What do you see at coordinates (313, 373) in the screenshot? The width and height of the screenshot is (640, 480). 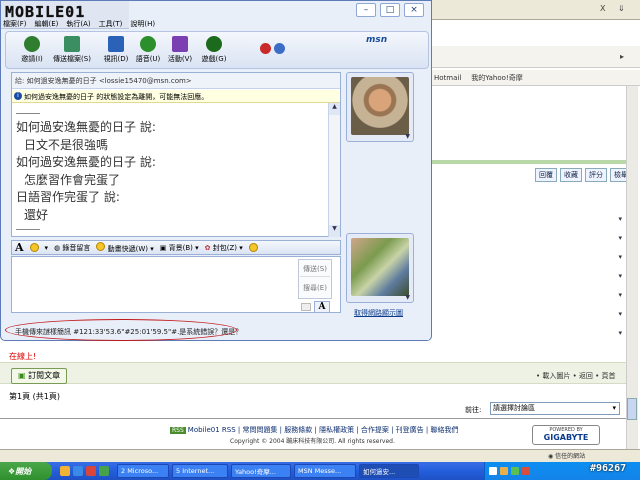 I see `forum-action-bar` at bounding box center [313, 373].